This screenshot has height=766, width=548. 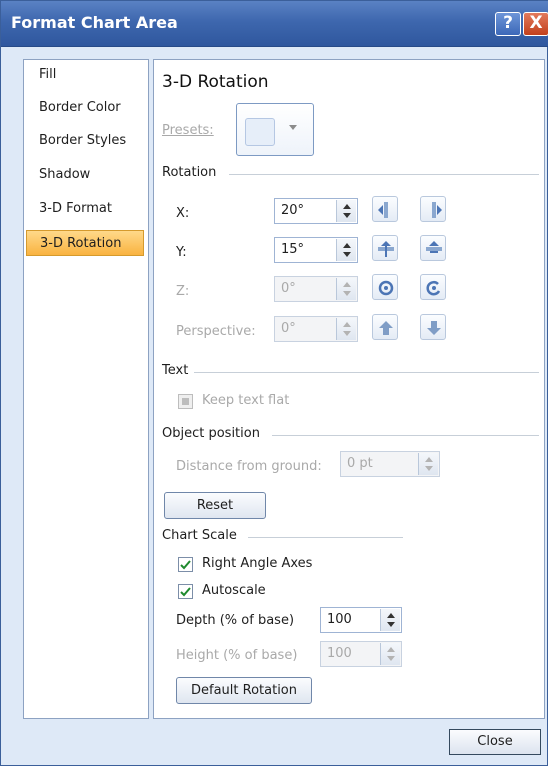 I want to click on y-label: Y:, so click(x=181, y=252).